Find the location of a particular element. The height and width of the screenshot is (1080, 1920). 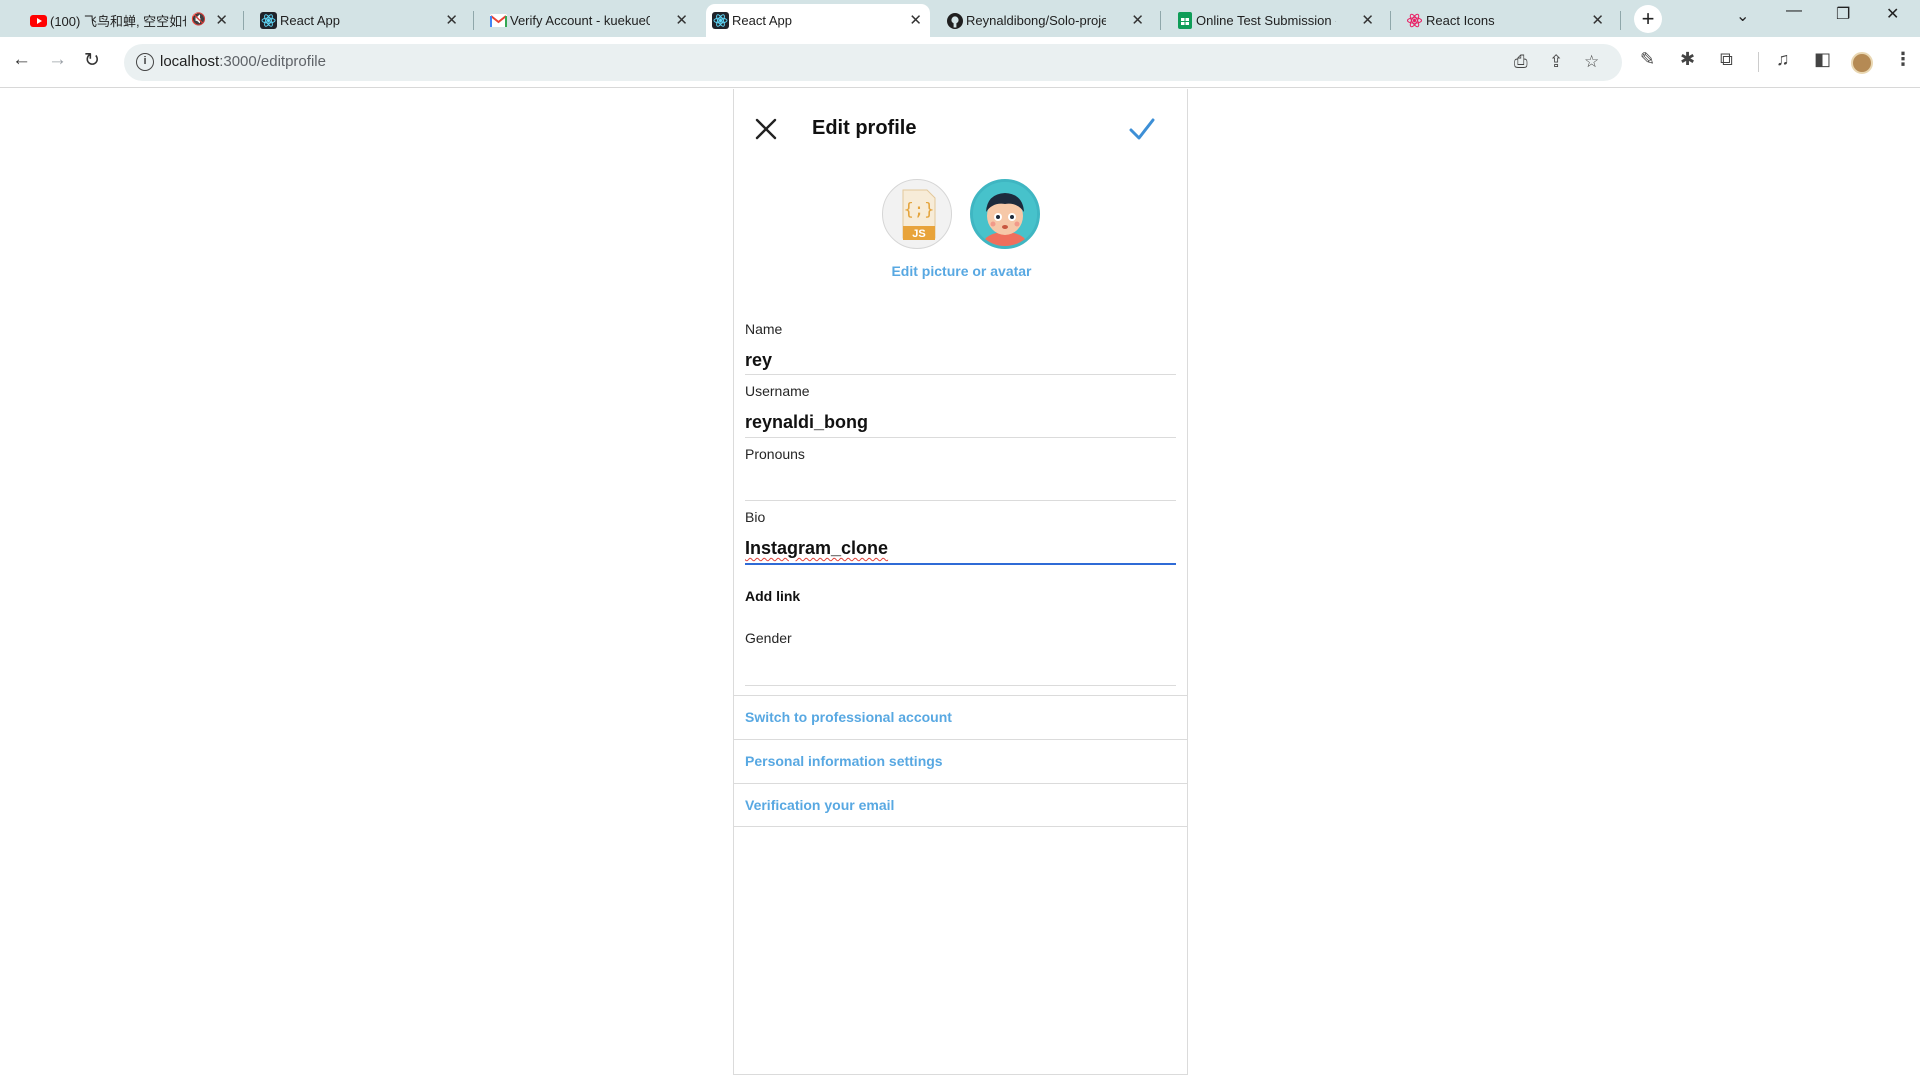

tab-react-app-active: React App ✕ is located at coordinates (818, 20).